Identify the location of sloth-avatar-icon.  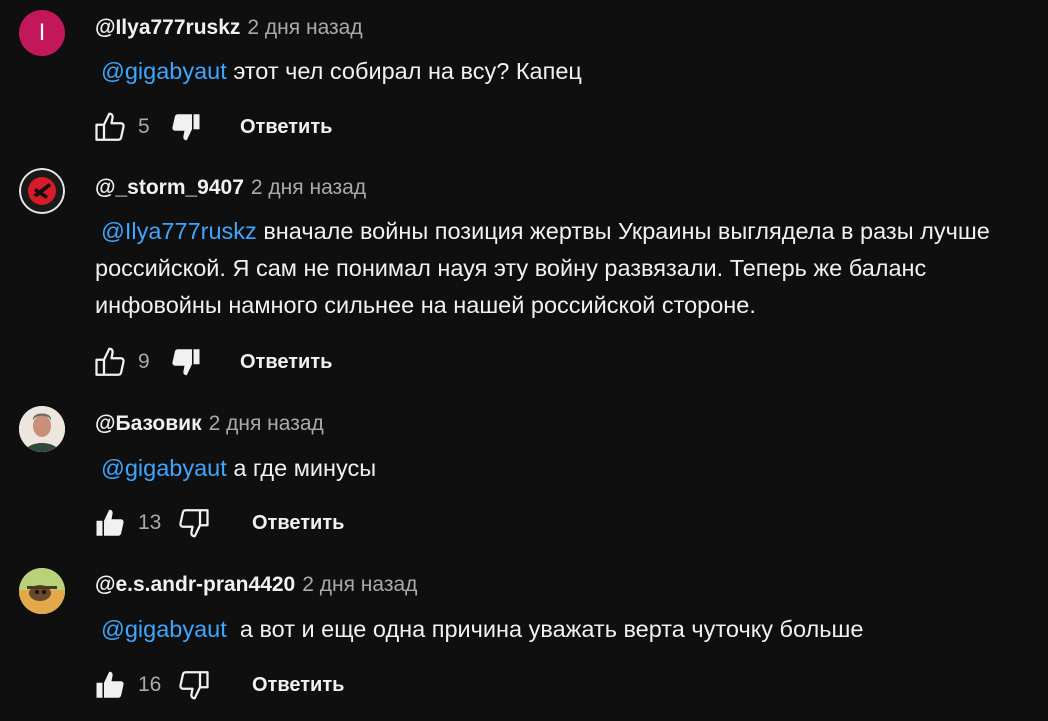
(42, 591).